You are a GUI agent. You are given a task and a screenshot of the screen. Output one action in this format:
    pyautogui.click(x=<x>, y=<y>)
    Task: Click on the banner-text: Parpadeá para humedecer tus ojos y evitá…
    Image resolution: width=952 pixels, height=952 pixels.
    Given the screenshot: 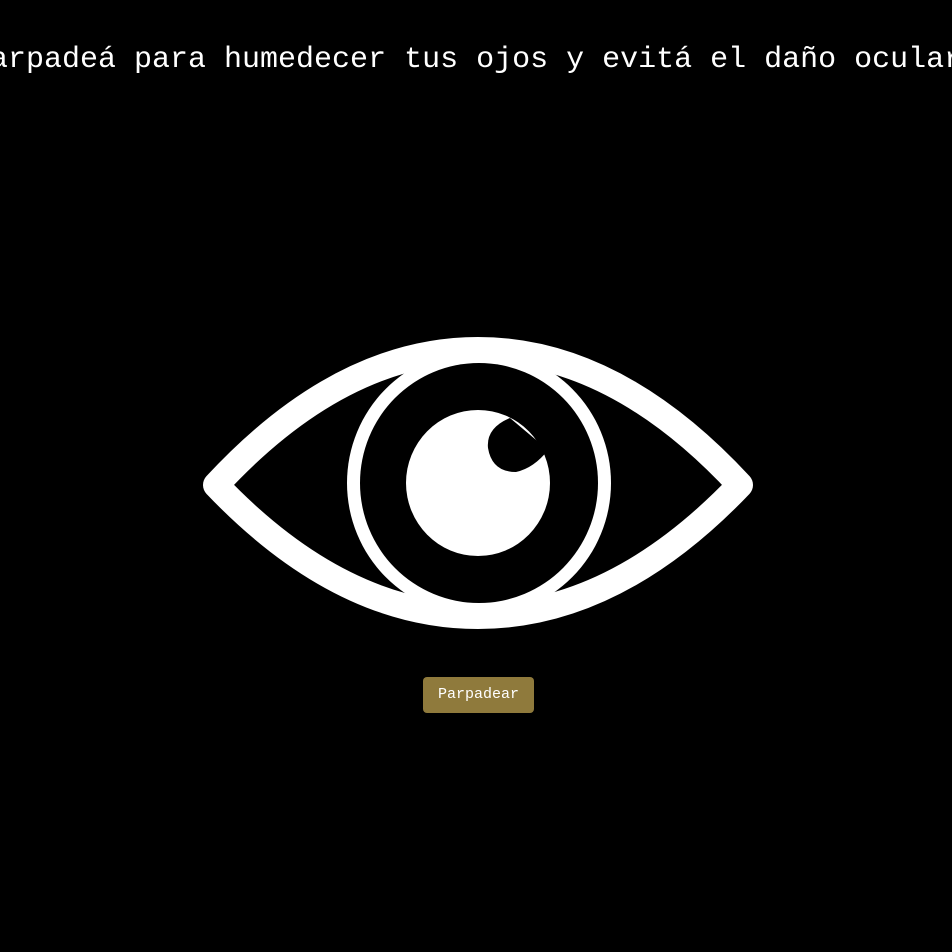 What is the action you would take?
    pyautogui.click(x=476, y=60)
    